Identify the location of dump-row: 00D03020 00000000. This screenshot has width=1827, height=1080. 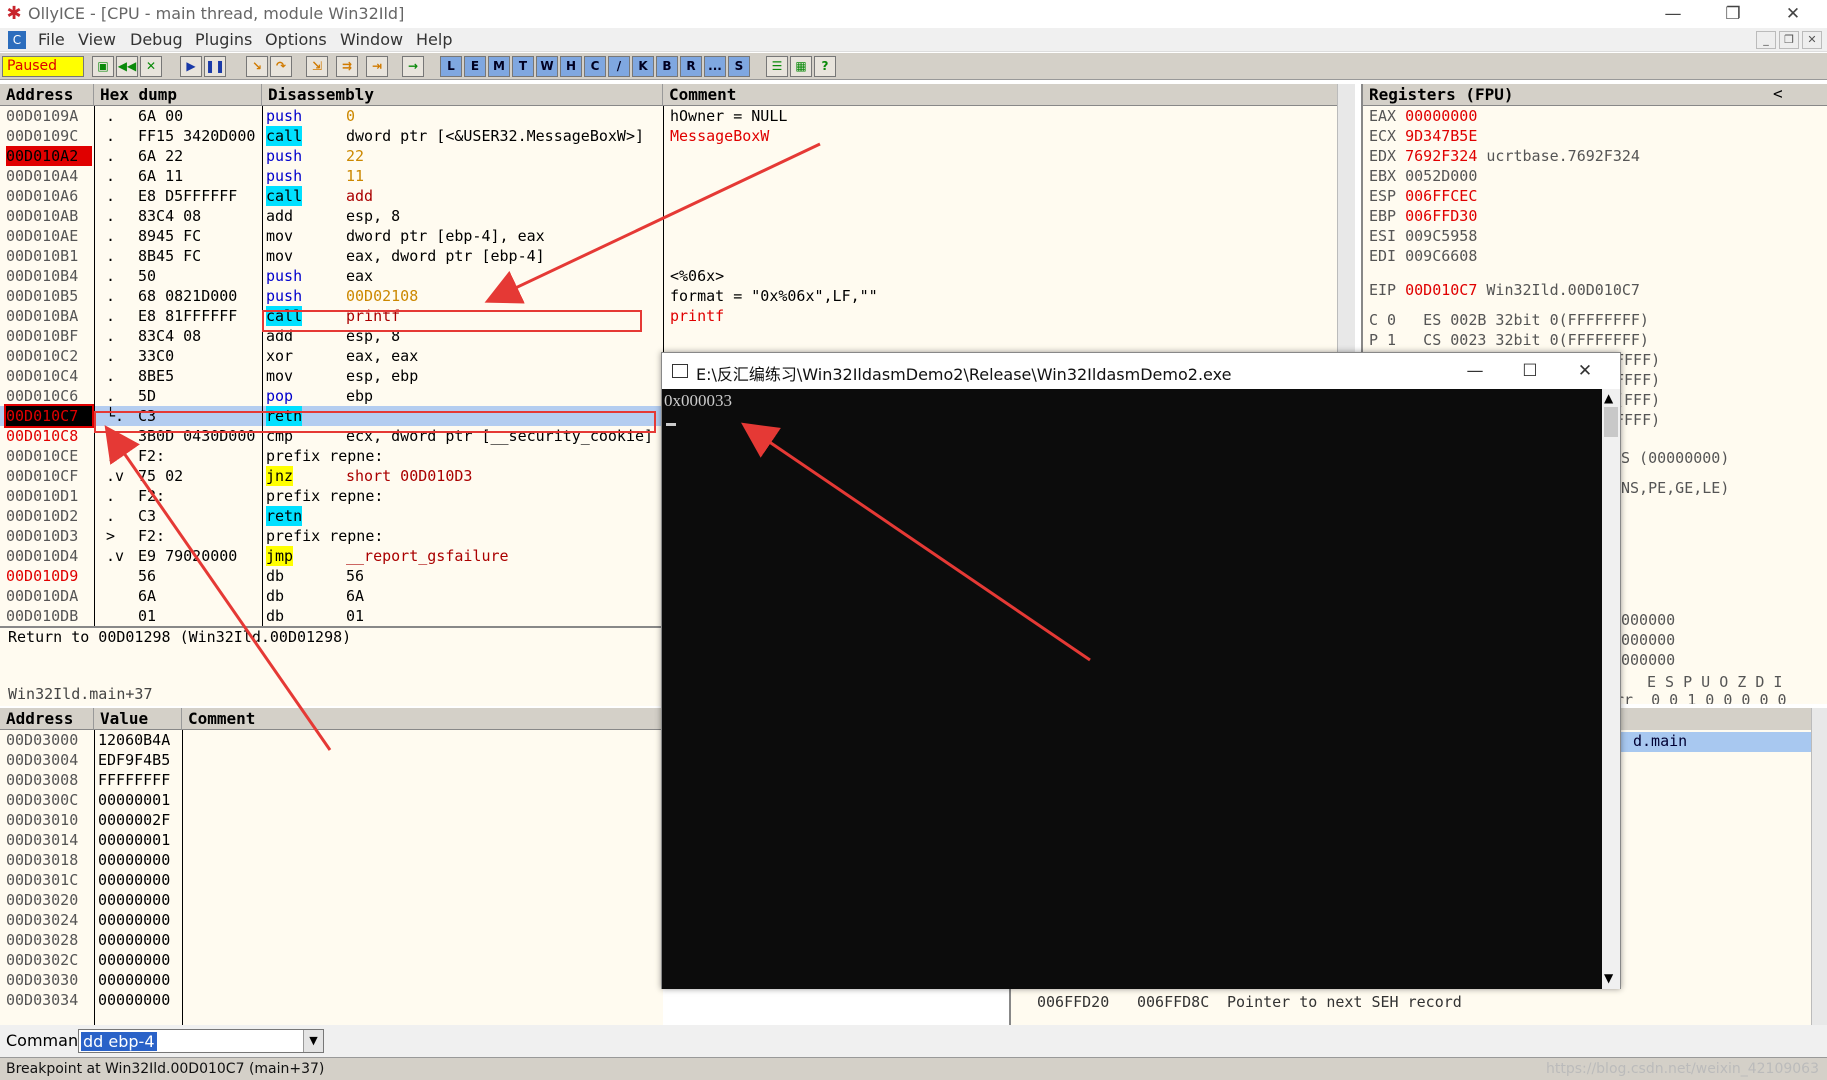
(331, 900).